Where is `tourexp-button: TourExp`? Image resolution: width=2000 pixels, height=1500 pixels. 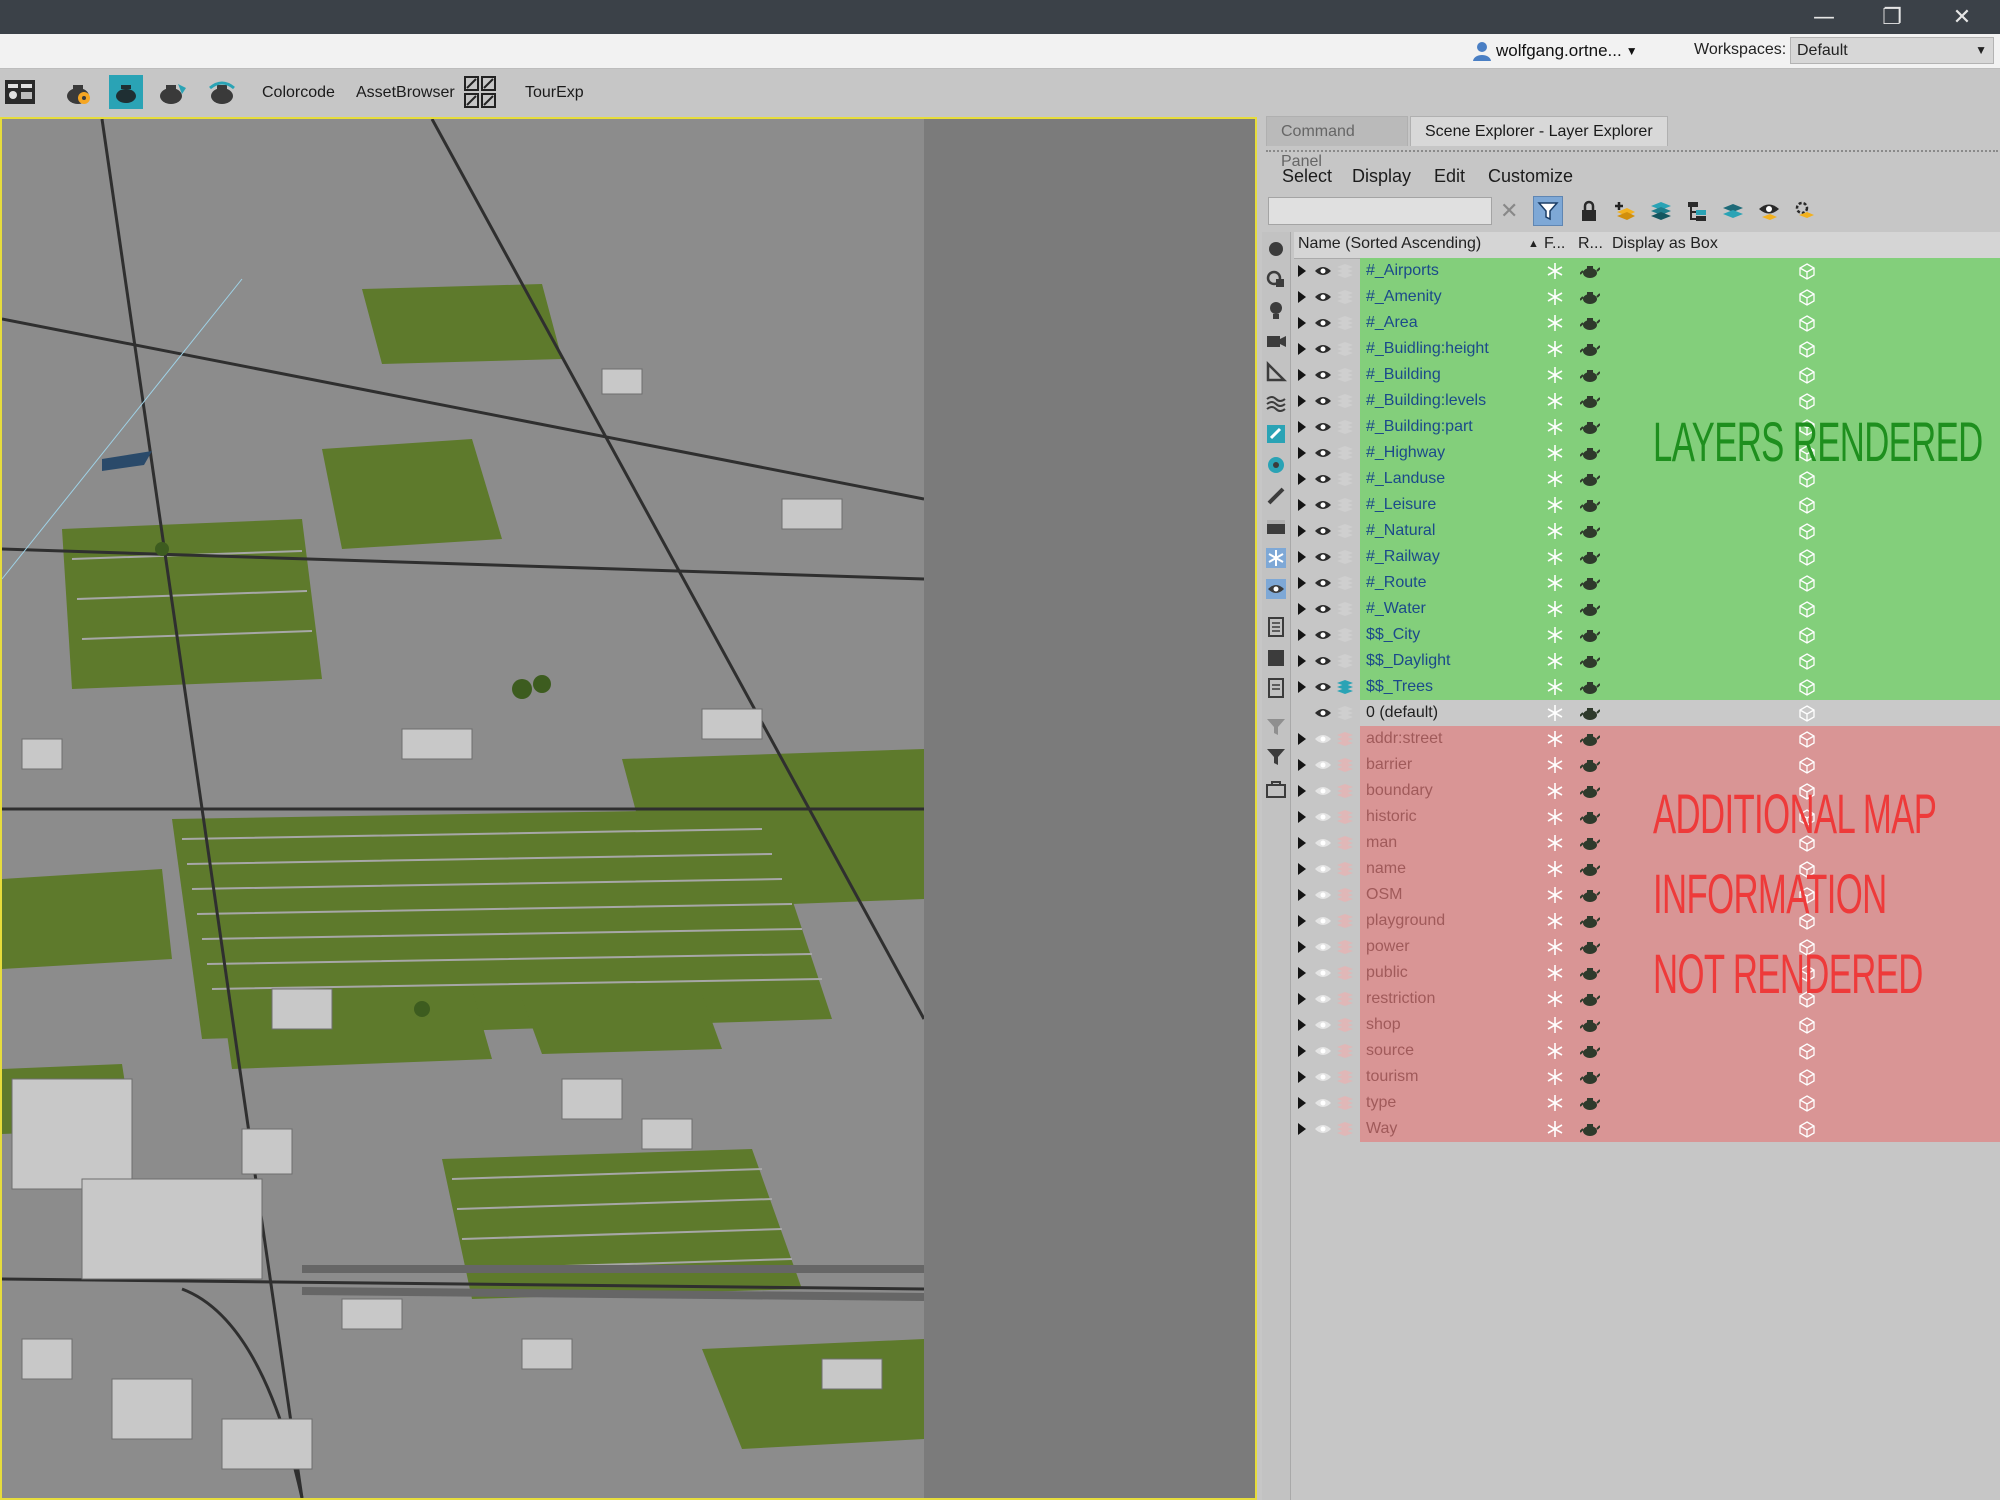
tourexp-button: TourExp is located at coordinates (554, 93).